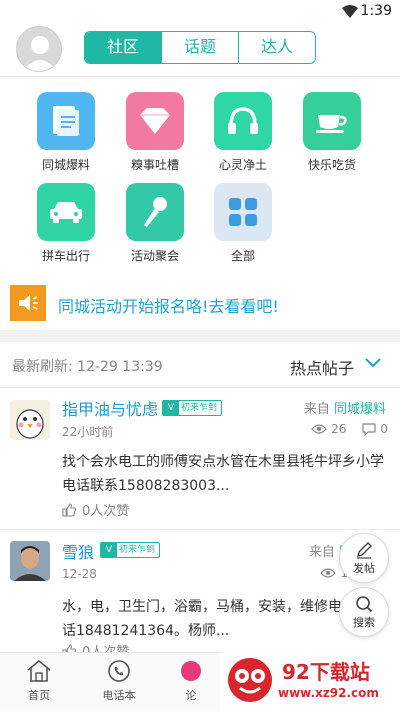  I want to click on tab-forum-label: 论, so click(191, 695).